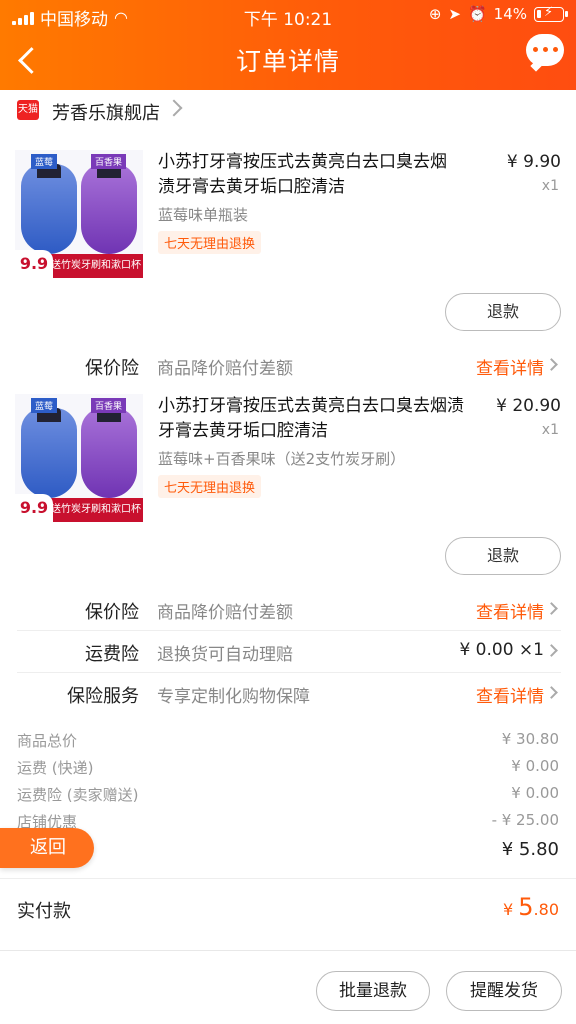  I want to click on insurance-service-row: 保险服务 专享定制化购物保障 查看详情, so click(288, 692).